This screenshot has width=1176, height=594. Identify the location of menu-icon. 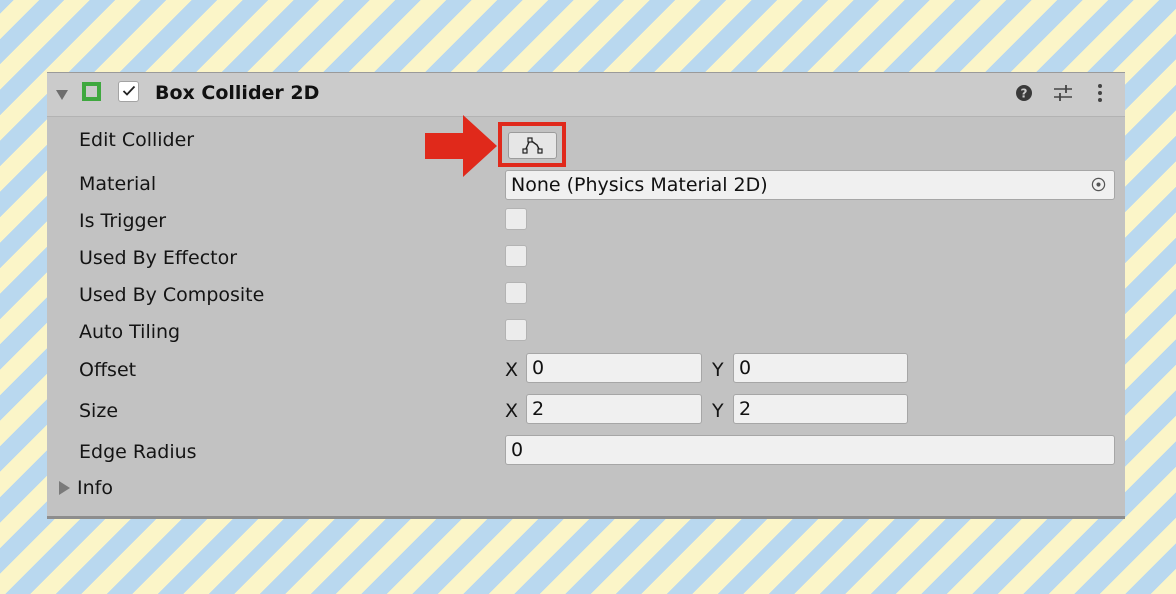
(1100, 93).